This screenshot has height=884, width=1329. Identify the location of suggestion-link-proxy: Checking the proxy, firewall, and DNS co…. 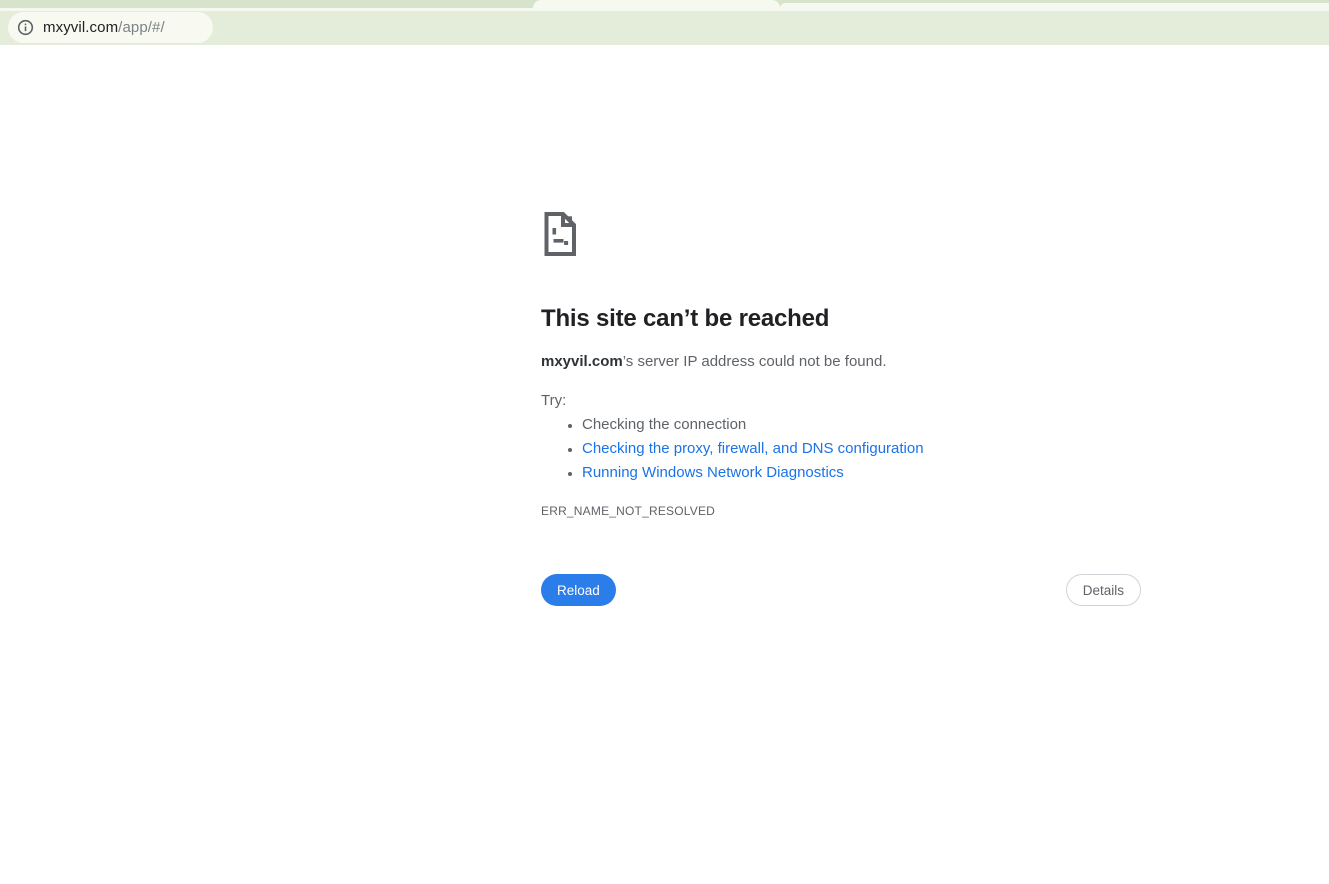
(753, 448).